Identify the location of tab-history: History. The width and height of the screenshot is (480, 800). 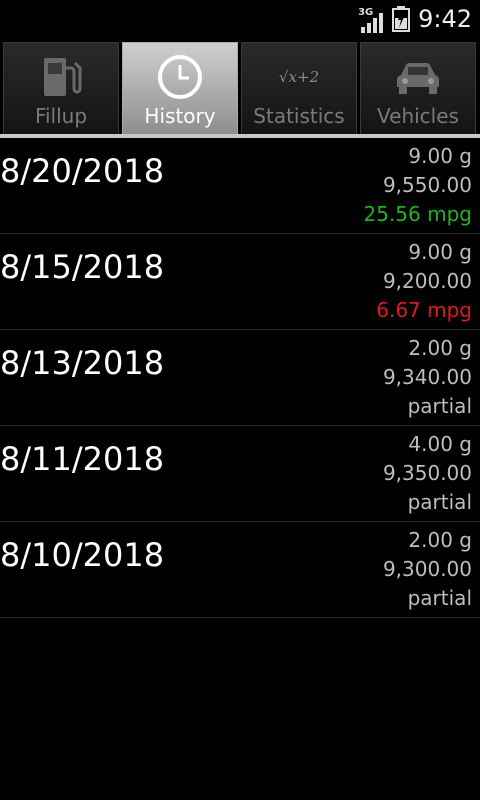
(180, 88).